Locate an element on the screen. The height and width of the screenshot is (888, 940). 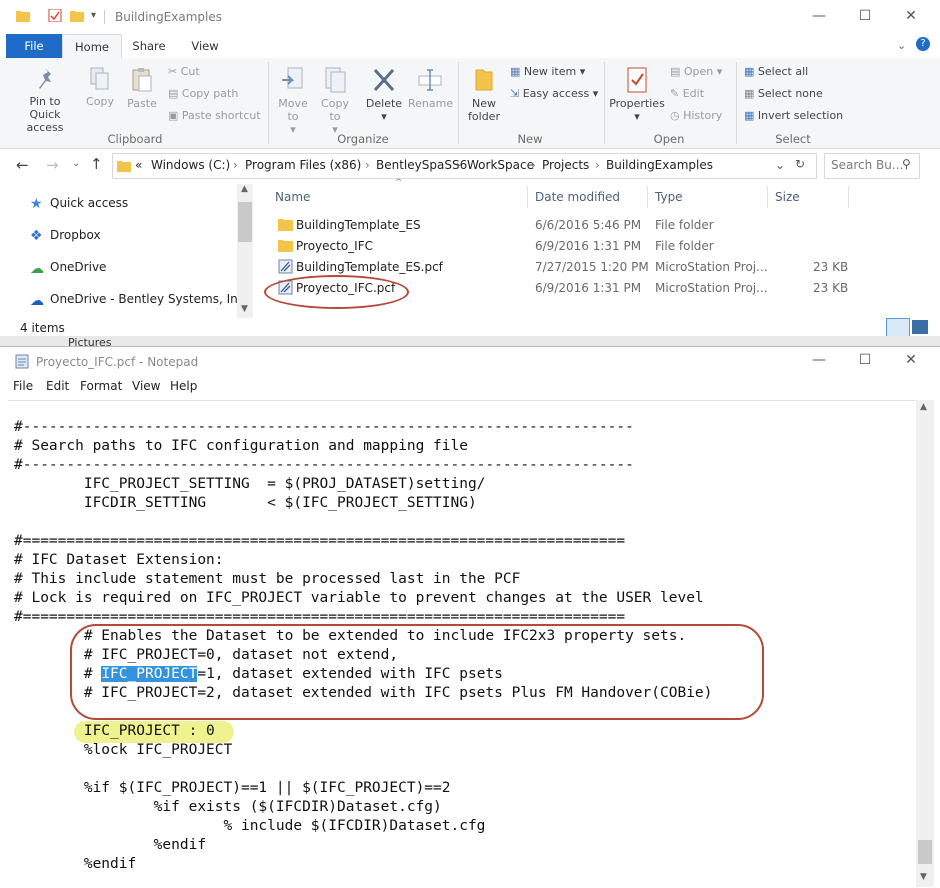
cut-button: ✂ Cut is located at coordinates (184, 71).